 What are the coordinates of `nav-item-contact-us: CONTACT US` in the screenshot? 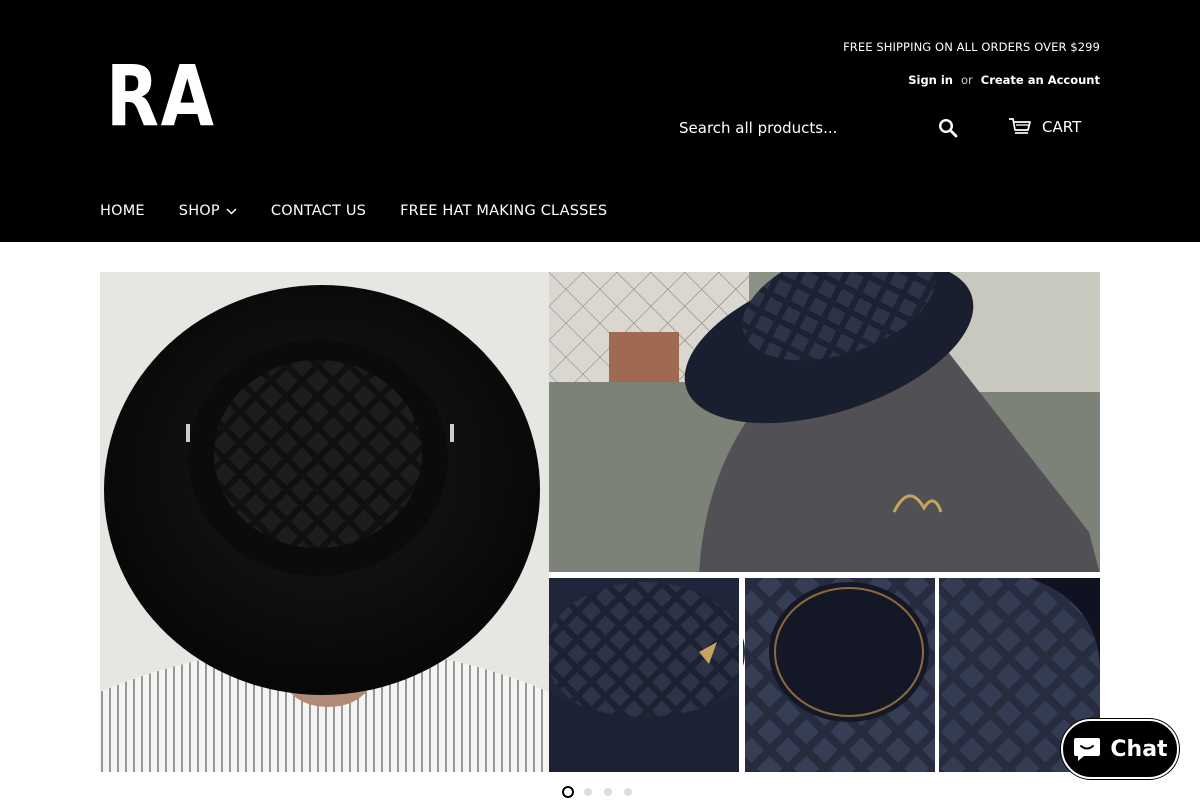 It's located at (318, 211).